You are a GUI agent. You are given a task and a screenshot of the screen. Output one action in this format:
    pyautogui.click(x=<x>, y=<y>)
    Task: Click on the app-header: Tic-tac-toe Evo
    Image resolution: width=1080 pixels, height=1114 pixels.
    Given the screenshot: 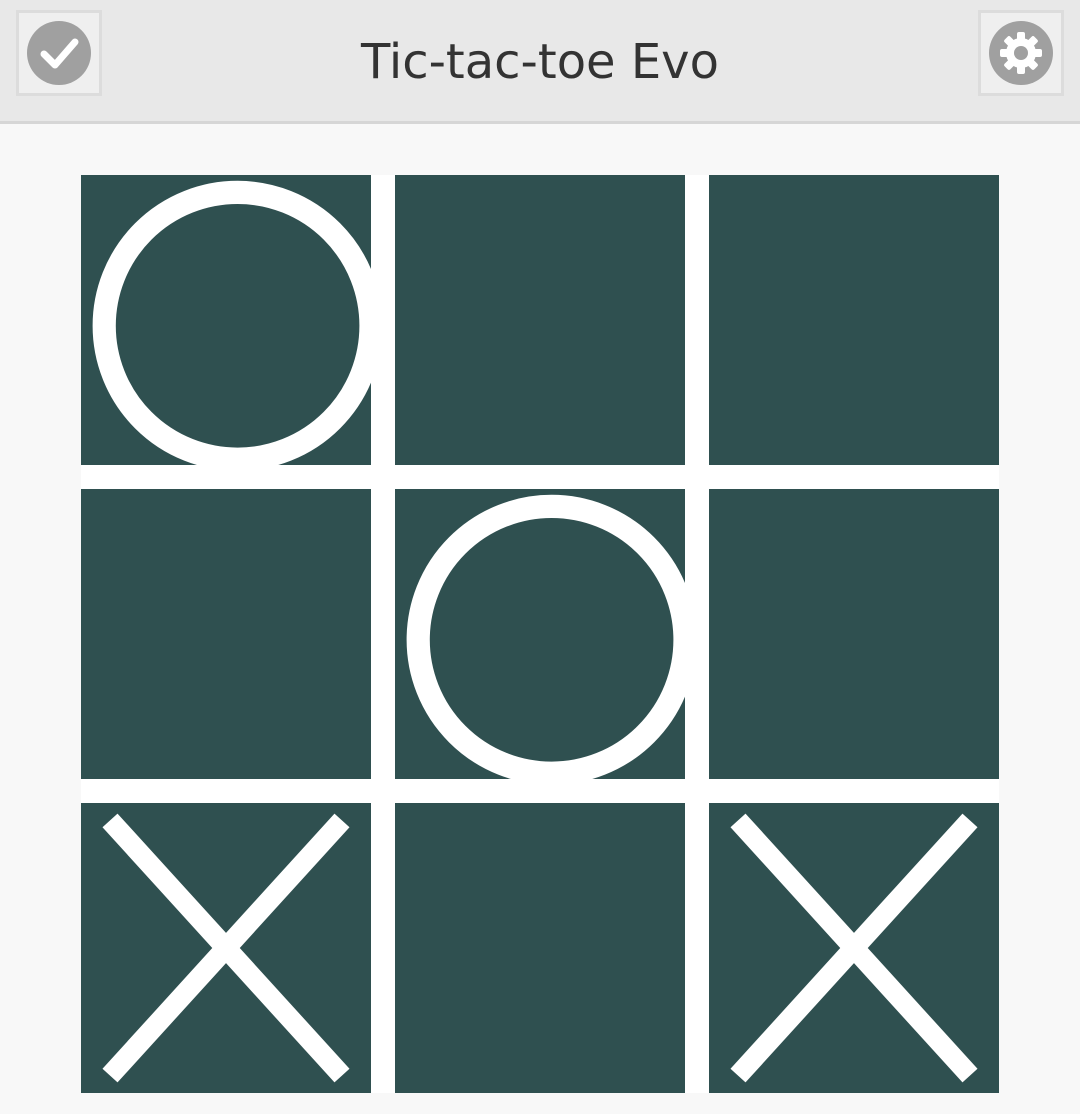 What is the action you would take?
    pyautogui.click(x=540, y=62)
    